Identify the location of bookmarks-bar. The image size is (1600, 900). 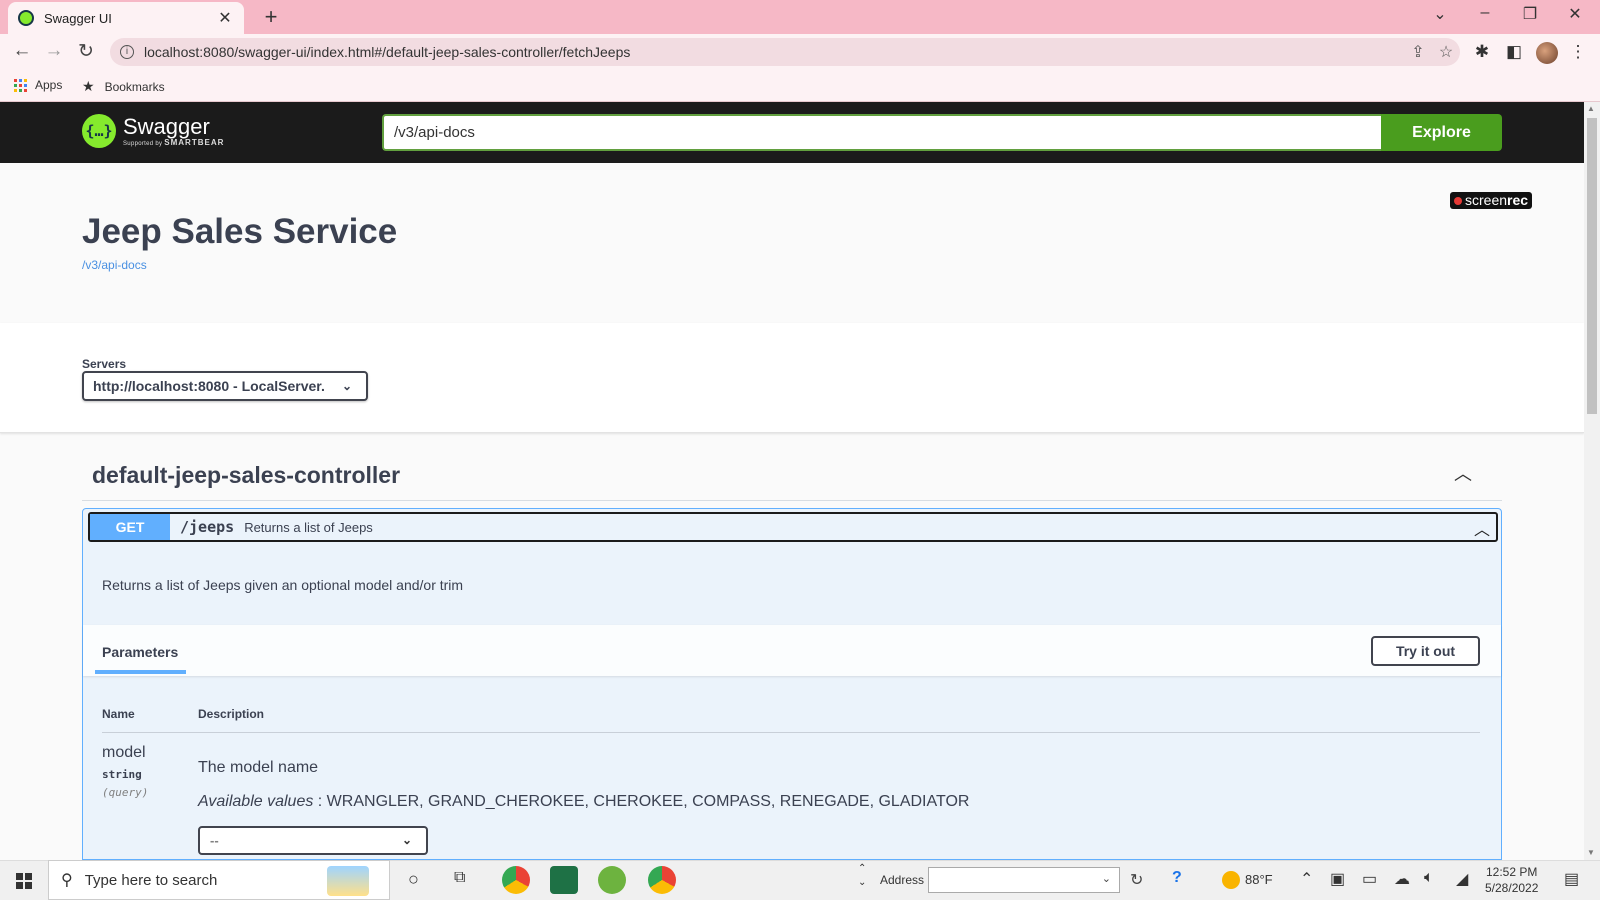
(800, 86).